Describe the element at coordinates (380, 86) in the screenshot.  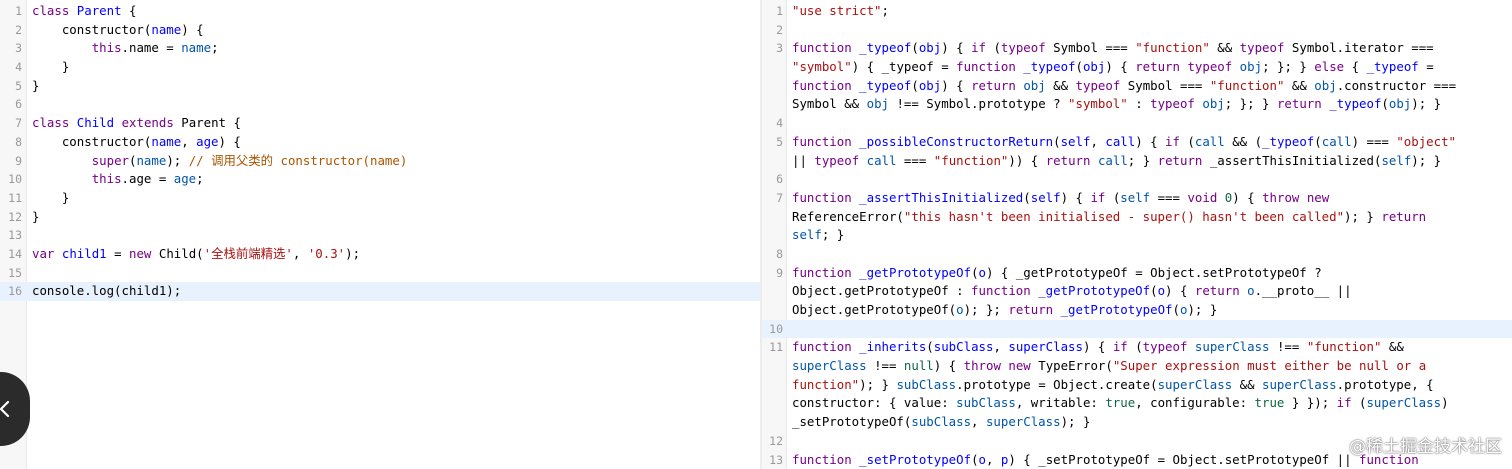
I see `code-line: 5}` at that location.